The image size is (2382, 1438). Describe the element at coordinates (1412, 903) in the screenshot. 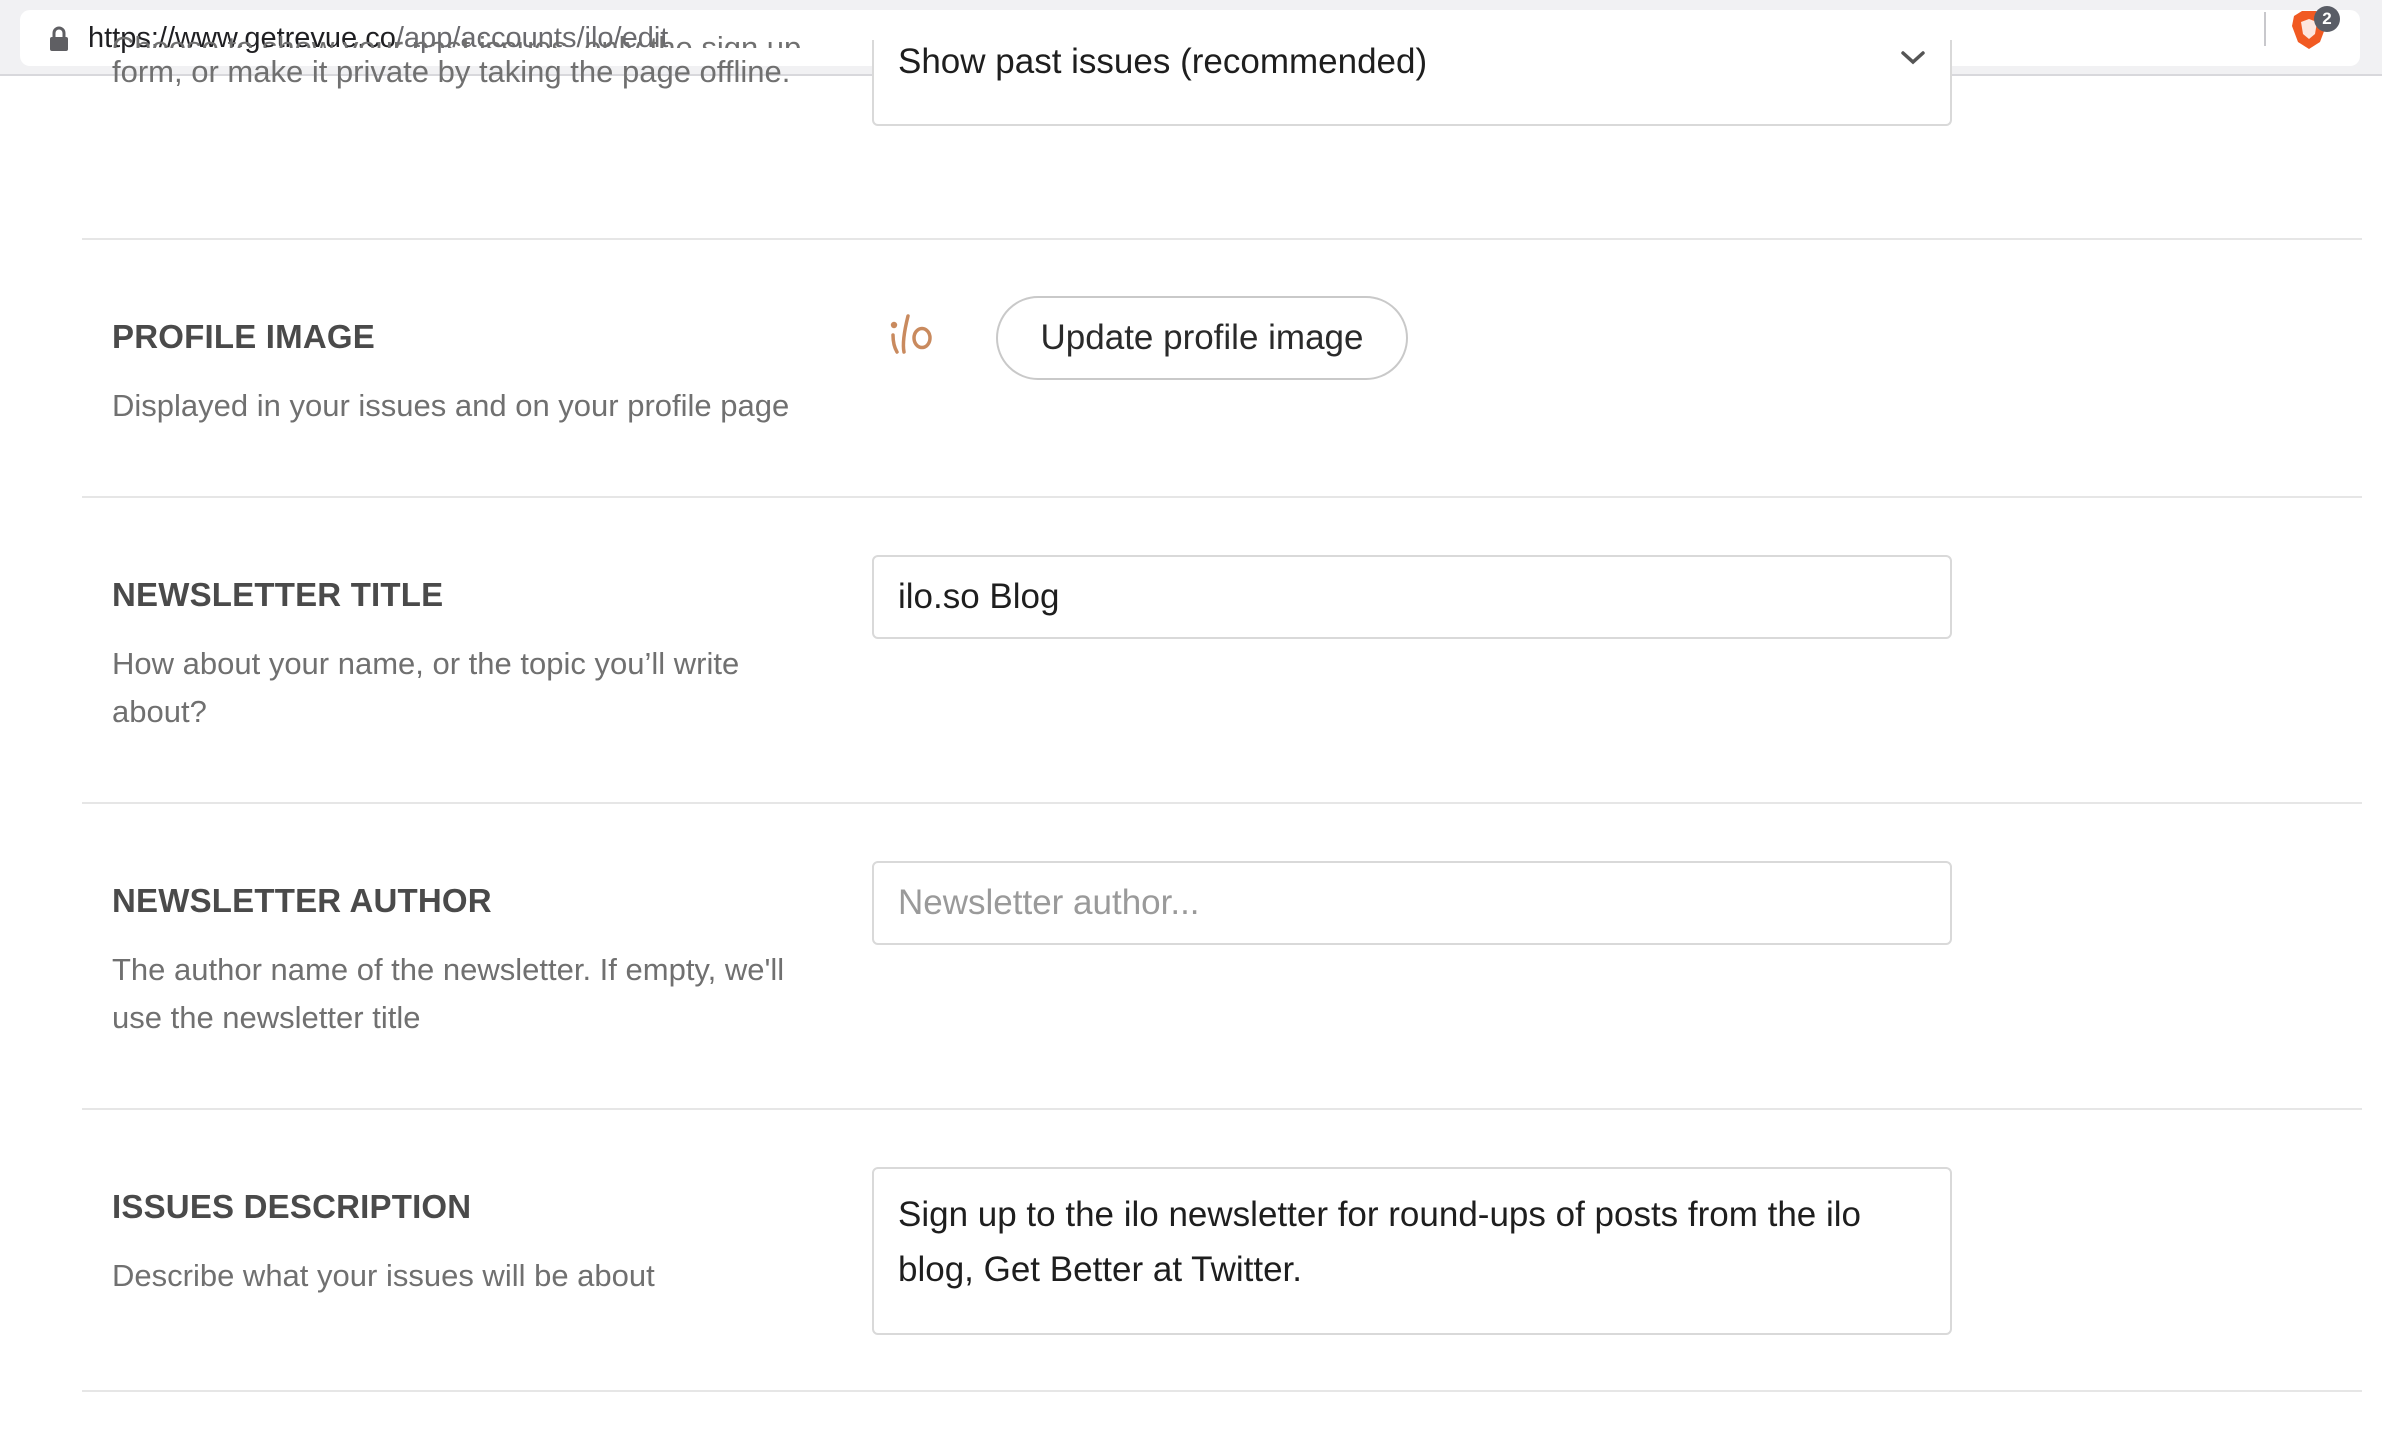

I see `newsletter-author-input` at that location.